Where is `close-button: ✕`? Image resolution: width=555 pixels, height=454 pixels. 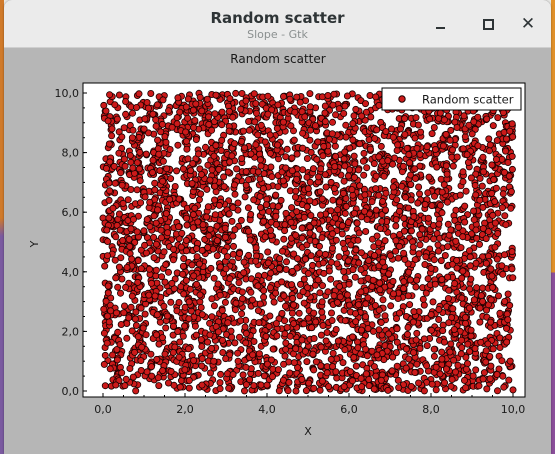 close-button: ✕ is located at coordinates (528, 24).